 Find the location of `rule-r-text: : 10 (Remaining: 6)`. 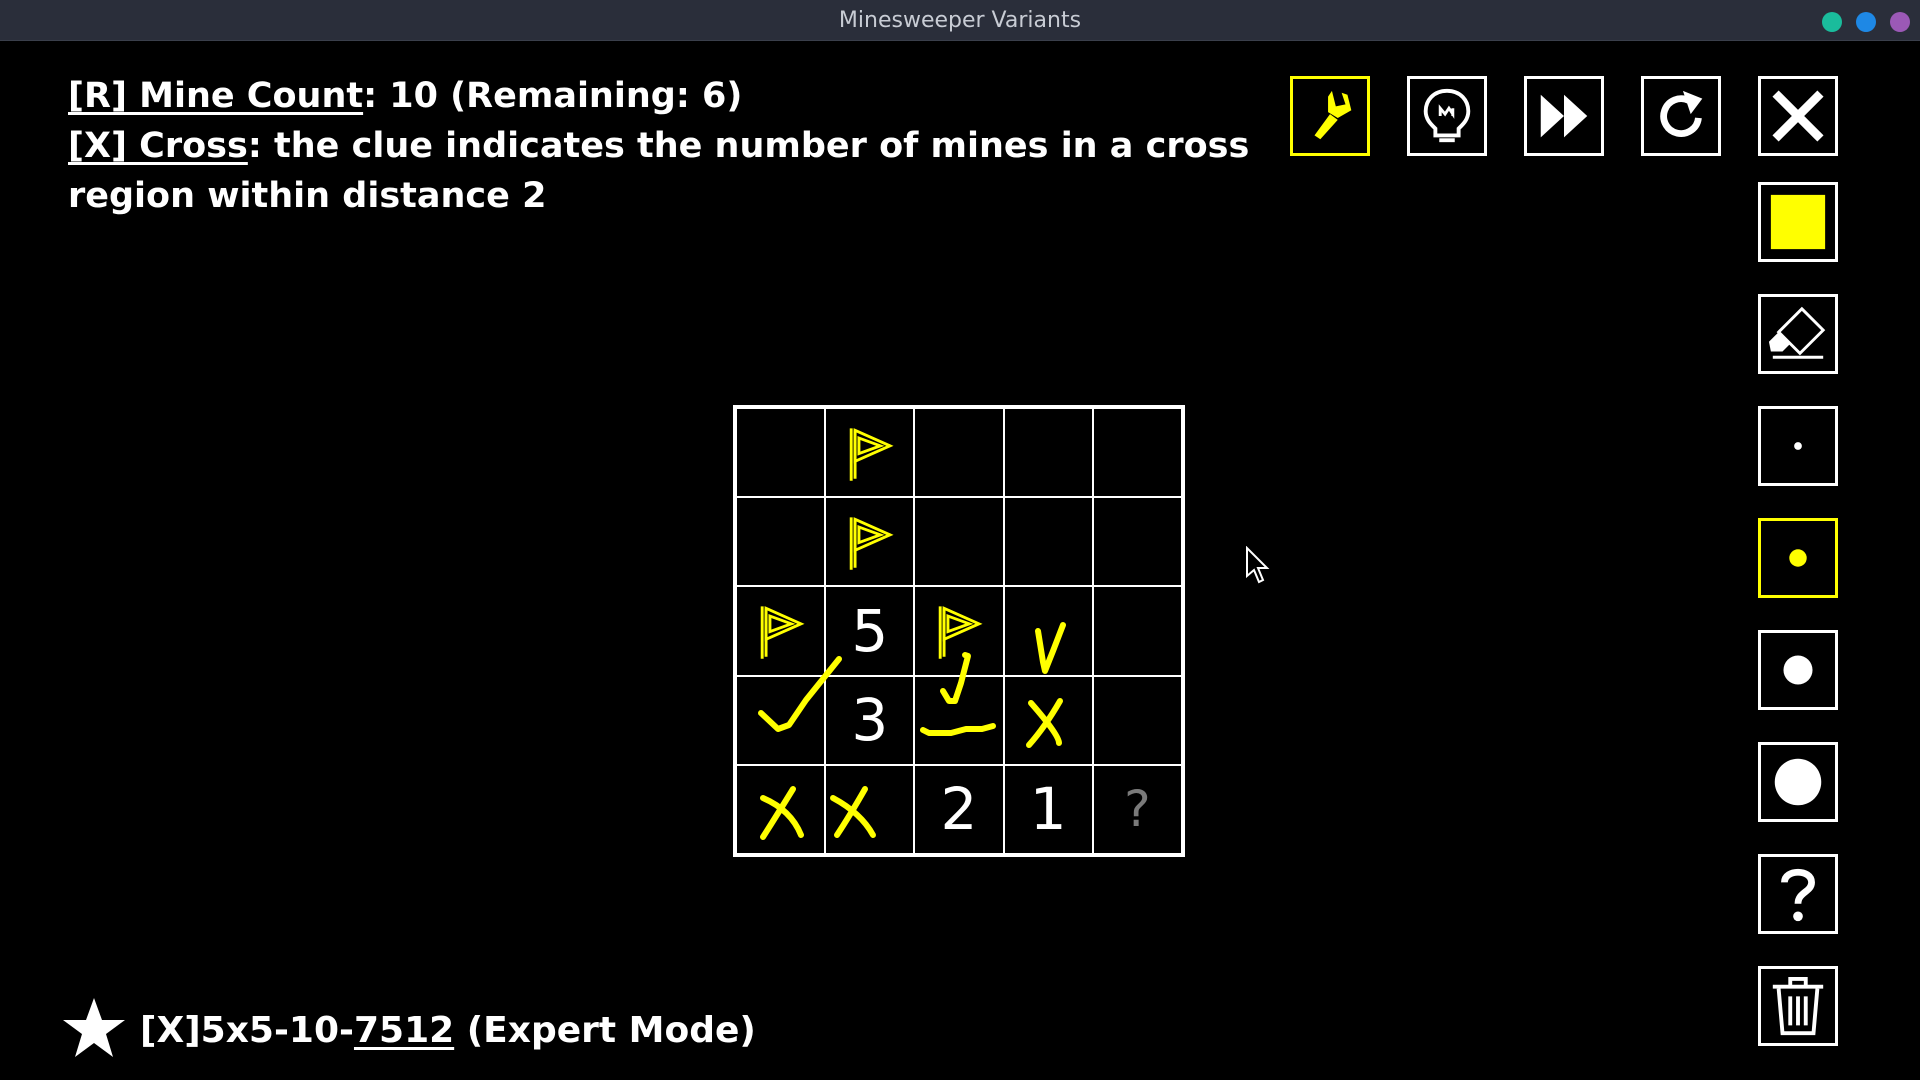

rule-r-text: : 10 (Remaining: 6) is located at coordinates (553, 96).